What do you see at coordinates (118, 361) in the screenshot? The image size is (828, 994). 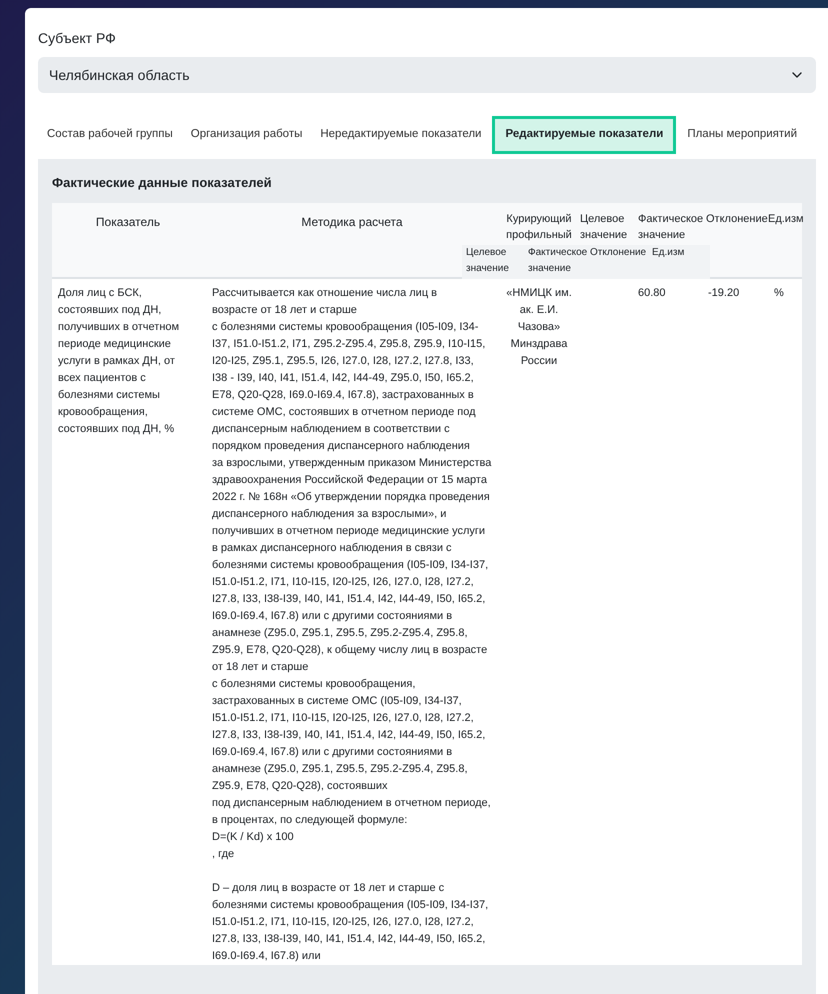 I see `table-cell-text: Доля лиц с БСК, состоявших под ДН, получивших в отчетном периоде медицинские услуги в рамках ДН, от всех пациентов с болезнями системы кровообращения, состоявших под ДН, %` at bounding box center [118, 361].